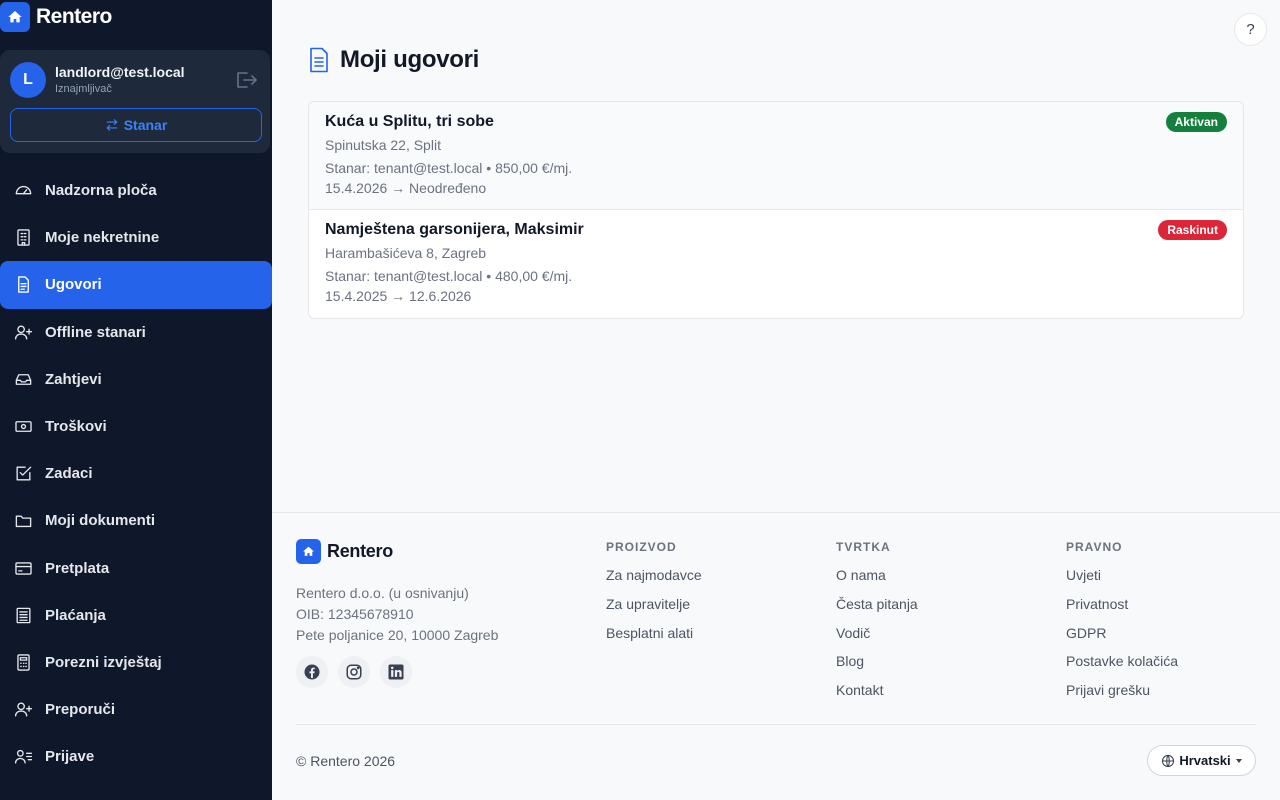 The image size is (1280, 800). I want to click on footer-brand-name: Rentero, so click(360, 551).